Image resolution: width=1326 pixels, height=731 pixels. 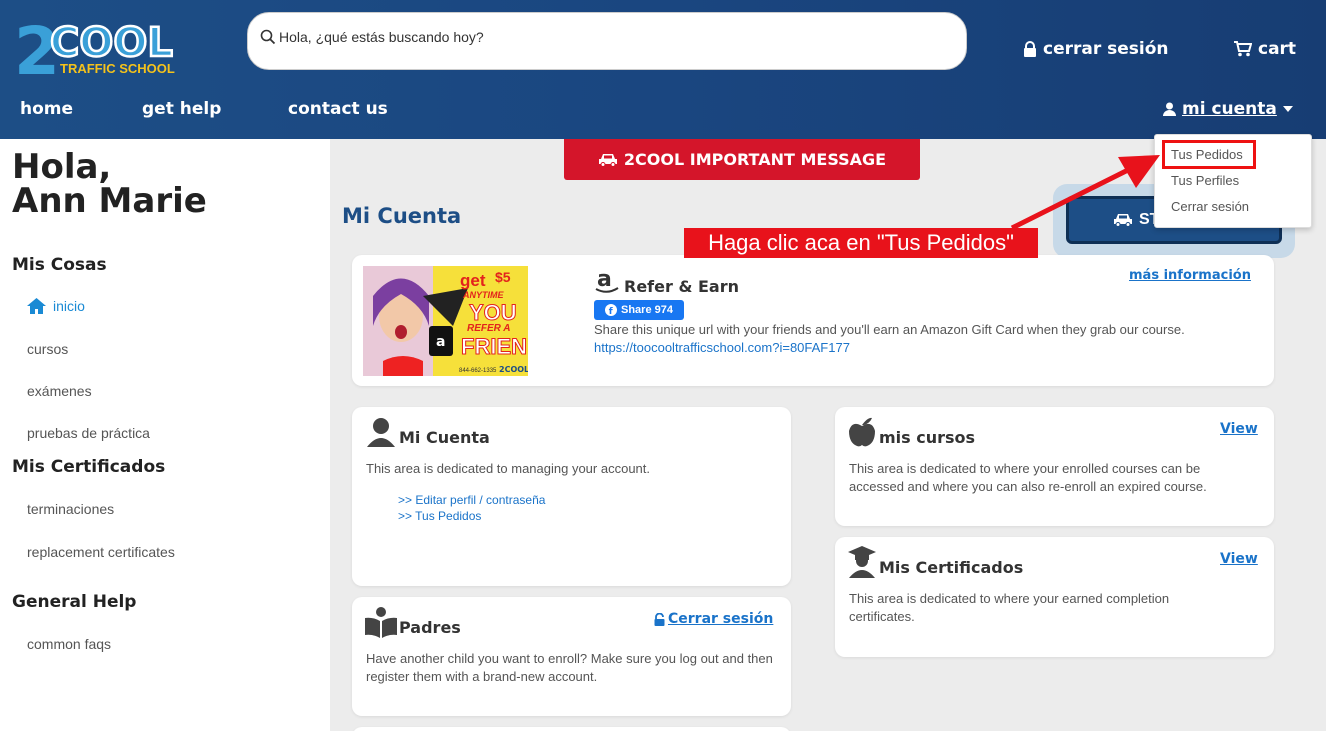 What do you see at coordinates (109, 201) in the screenshot?
I see `greeting-line-2: Ann Marie` at bounding box center [109, 201].